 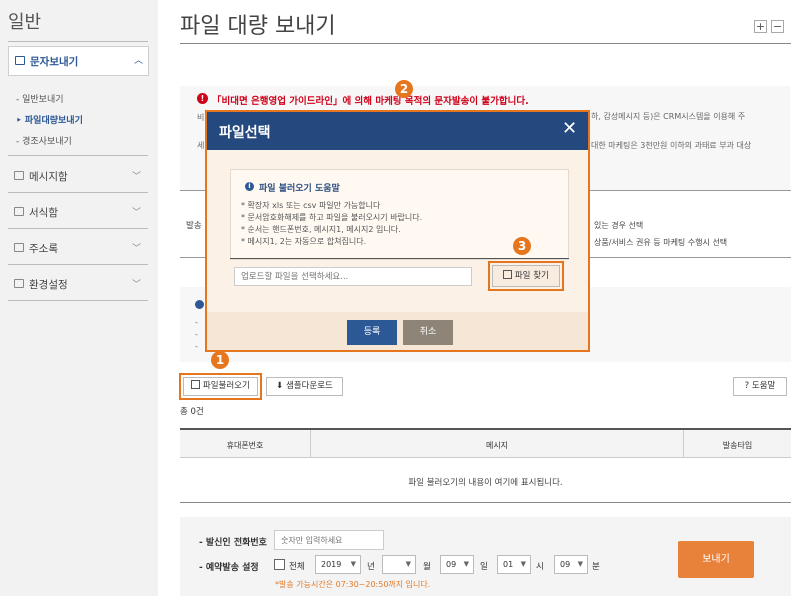 What do you see at coordinates (737, 445) in the screenshot?
I see `column-header-type: 발송타입` at bounding box center [737, 445].